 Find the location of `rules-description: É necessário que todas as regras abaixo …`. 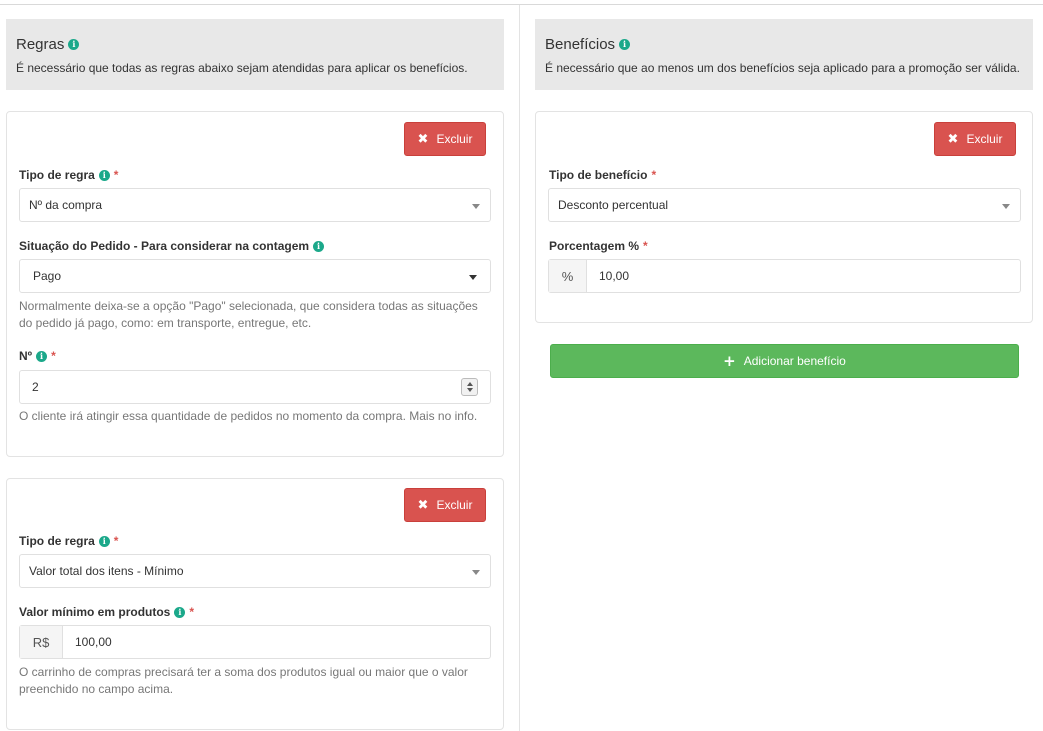

rules-description: É necessário que todas as regras abaixo … is located at coordinates (242, 68).